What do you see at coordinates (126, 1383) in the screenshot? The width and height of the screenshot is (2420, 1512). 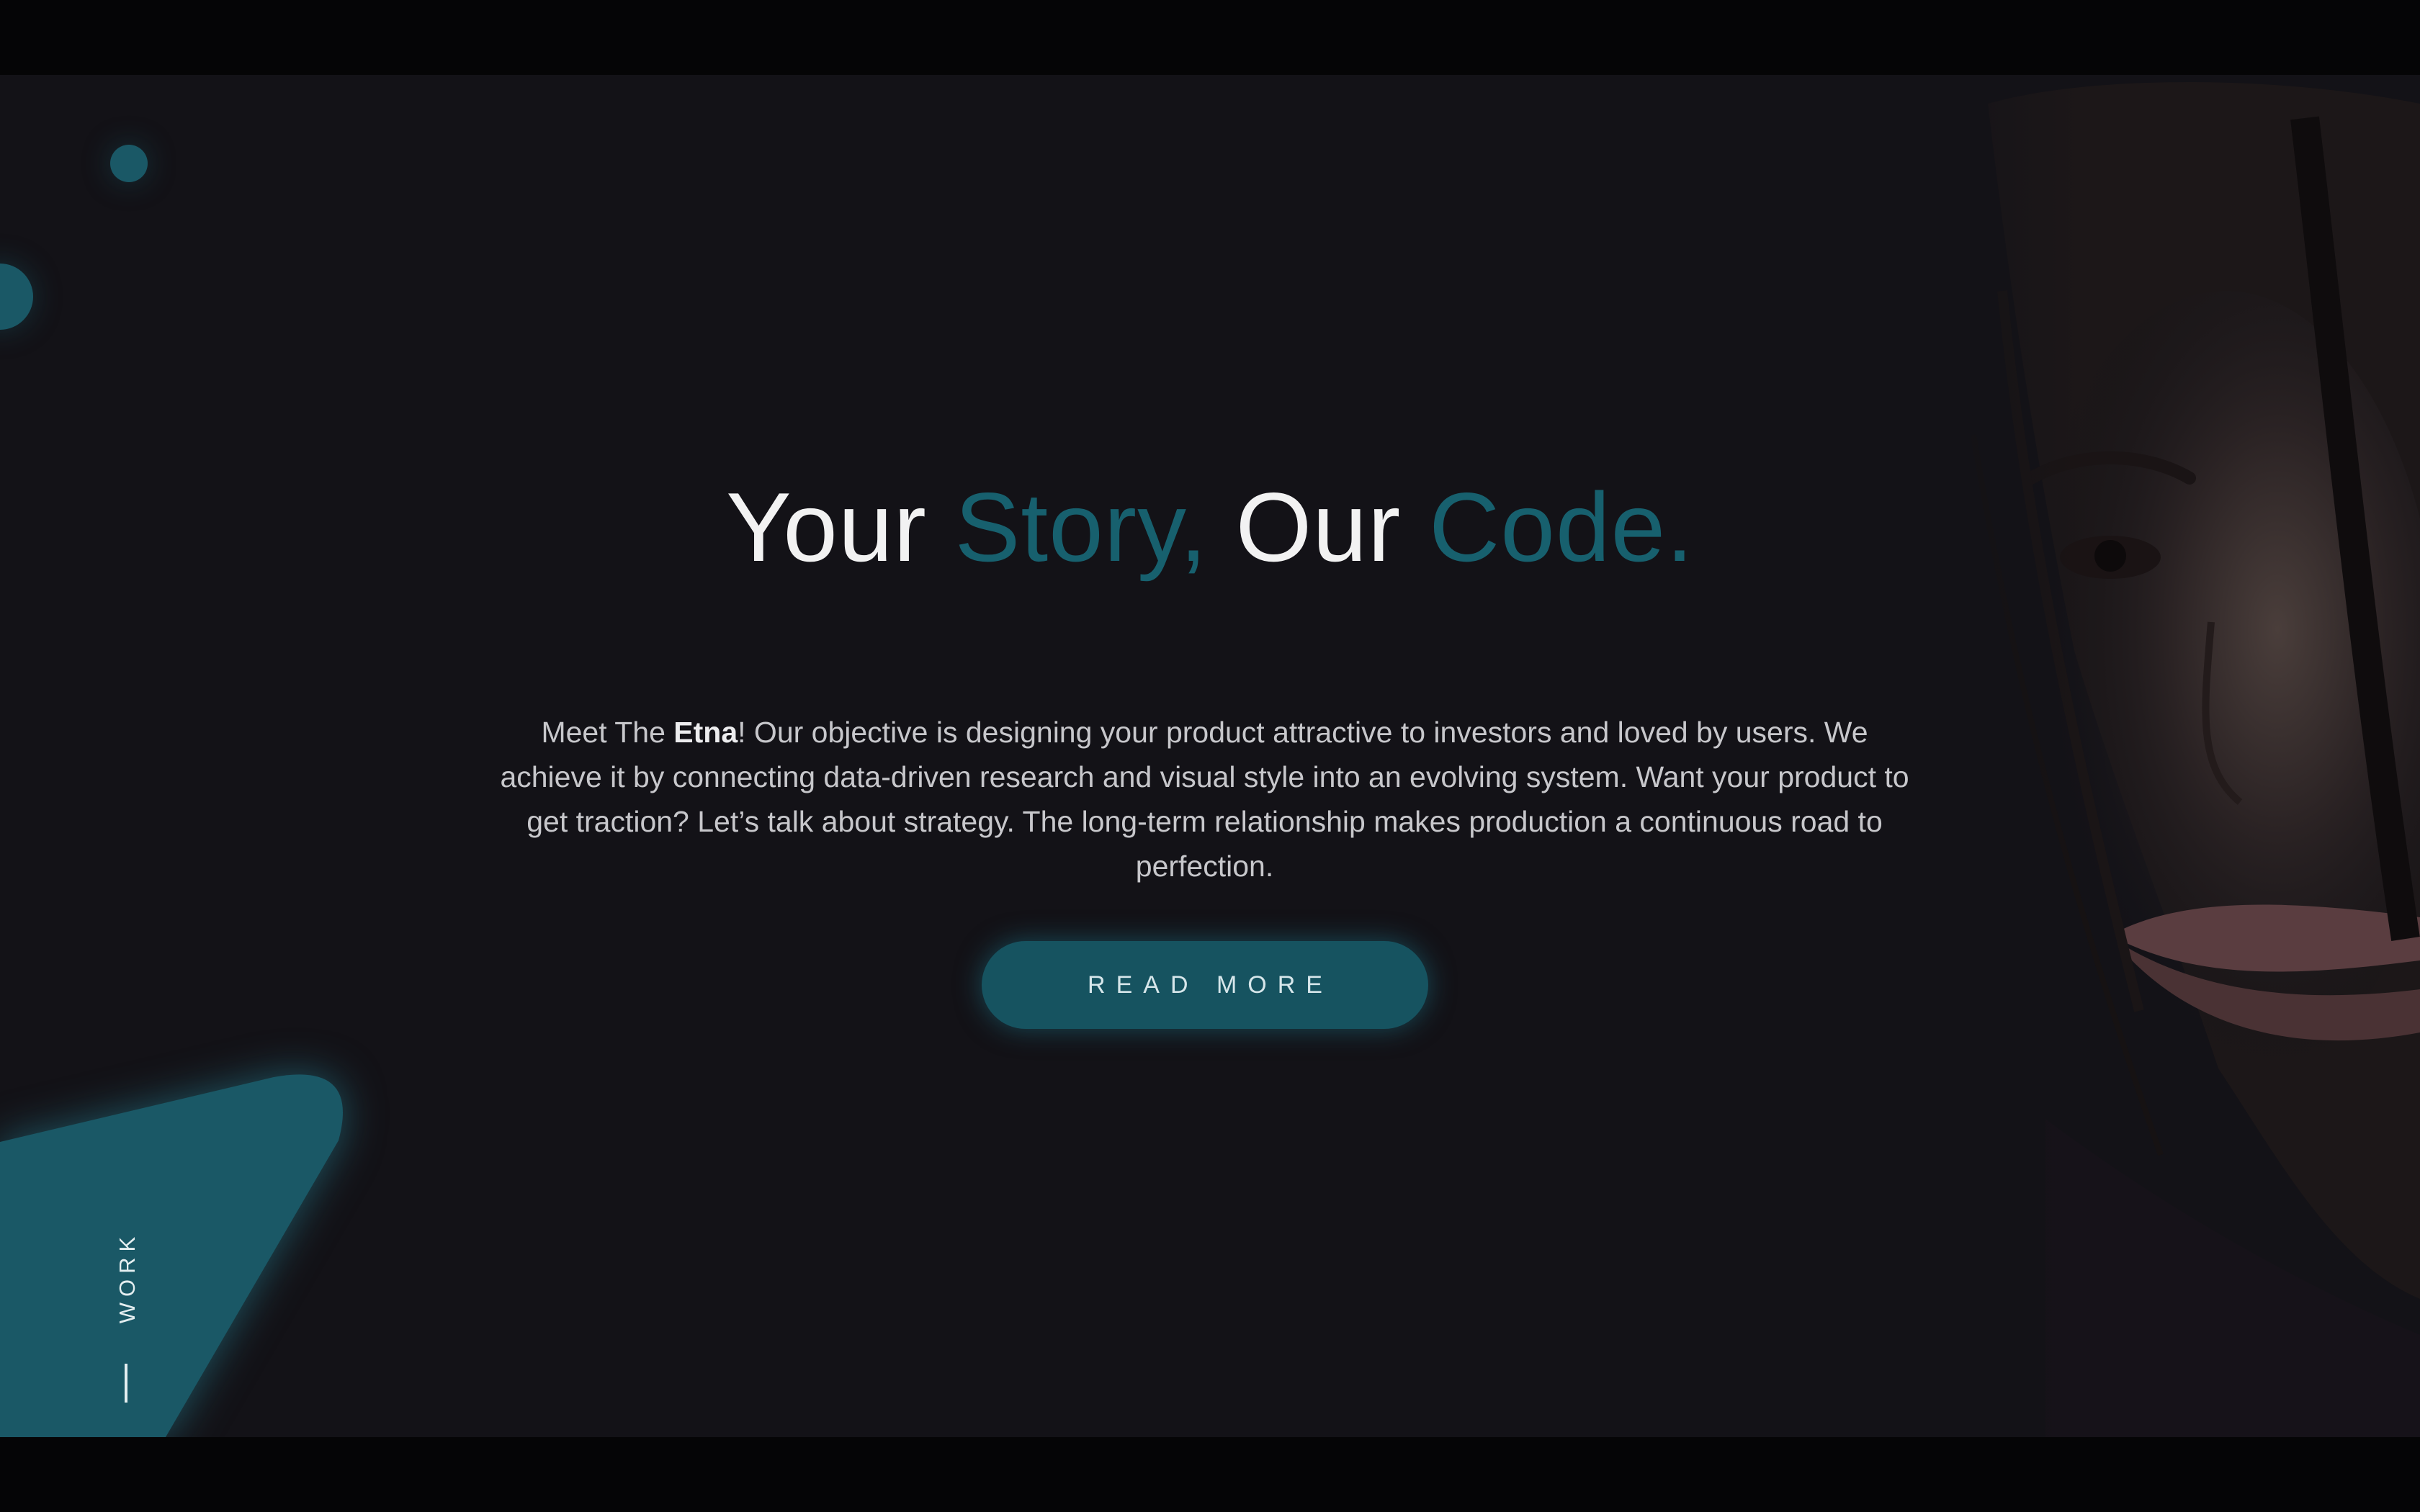 I see `side-nav-indicator-line` at bounding box center [126, 1383].